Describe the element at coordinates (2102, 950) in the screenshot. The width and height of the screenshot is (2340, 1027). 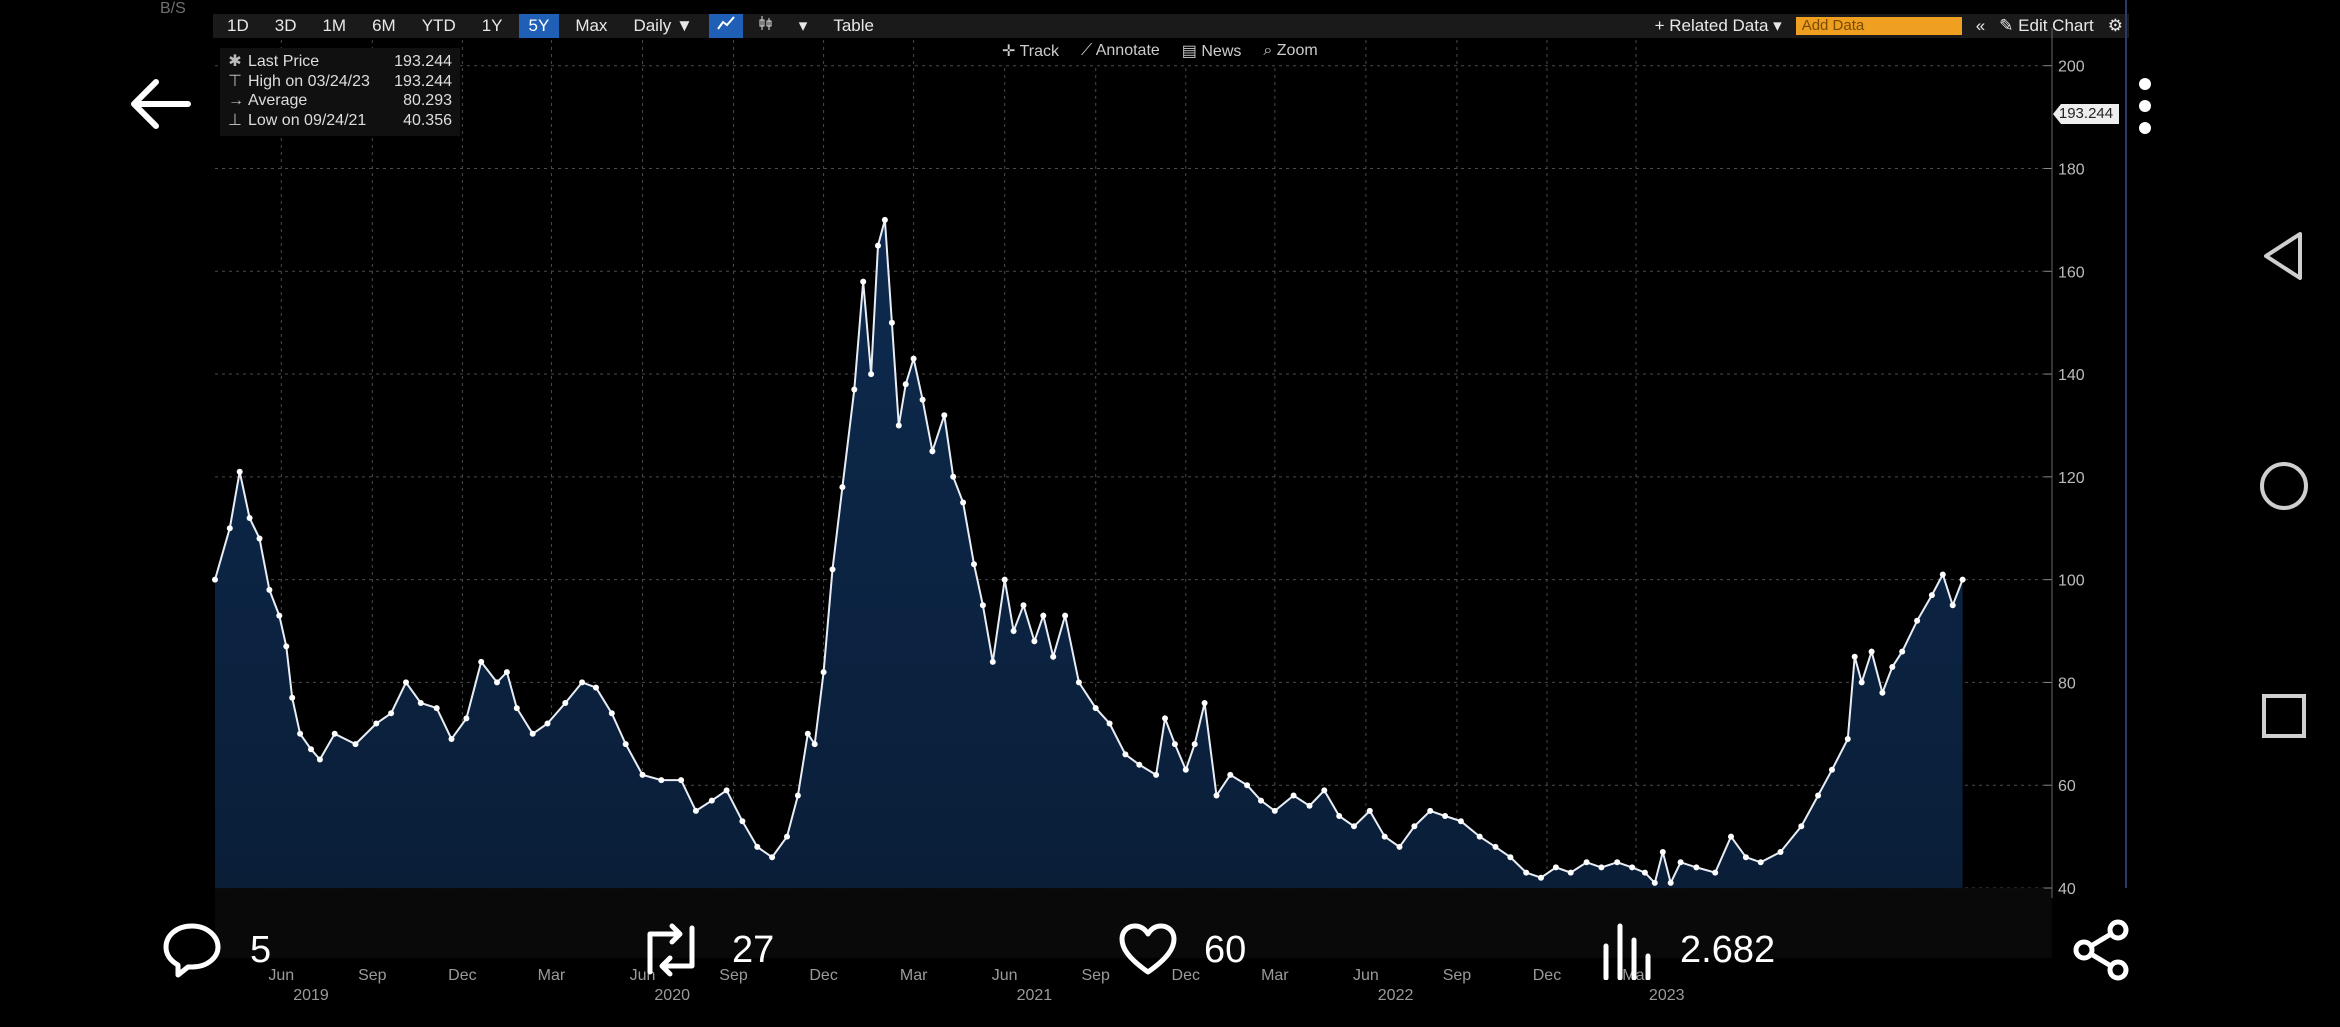
I see `share-icon` at that location.